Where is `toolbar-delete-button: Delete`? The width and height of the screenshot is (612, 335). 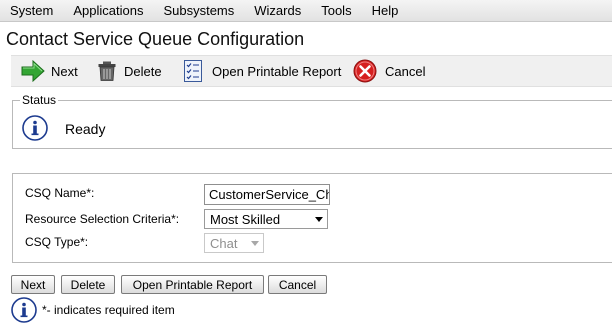
toolbar-delete-button: Delete is located at coordinates (130, 71).